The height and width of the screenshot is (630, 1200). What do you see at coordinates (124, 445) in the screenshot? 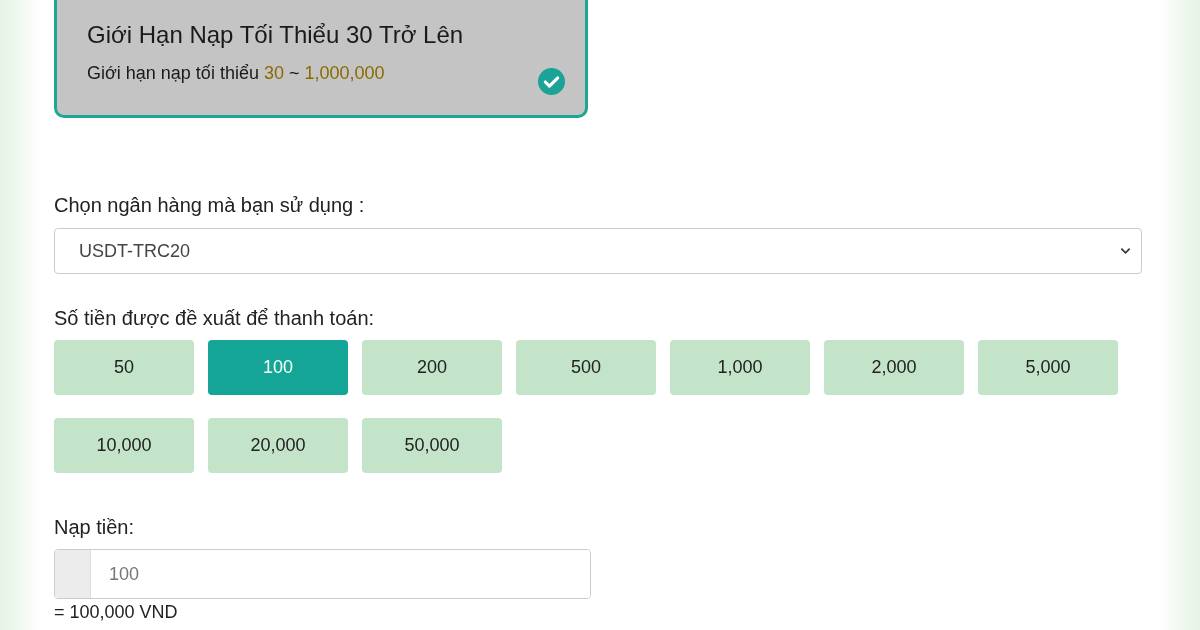
I see `amount-button: 10,000` at bounding box center [124, 445].